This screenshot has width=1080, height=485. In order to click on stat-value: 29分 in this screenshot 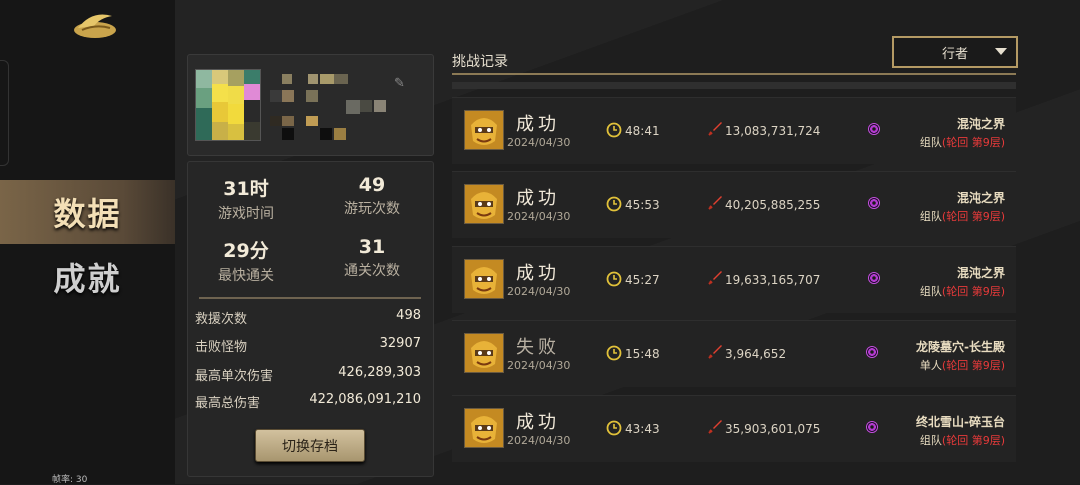, I will do `click(246, 251)`.